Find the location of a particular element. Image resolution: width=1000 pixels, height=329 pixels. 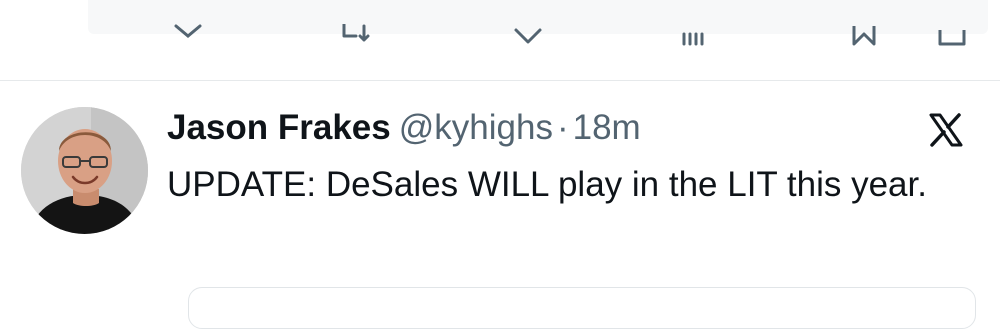

reply-icon is located at coordinates (188, 36).